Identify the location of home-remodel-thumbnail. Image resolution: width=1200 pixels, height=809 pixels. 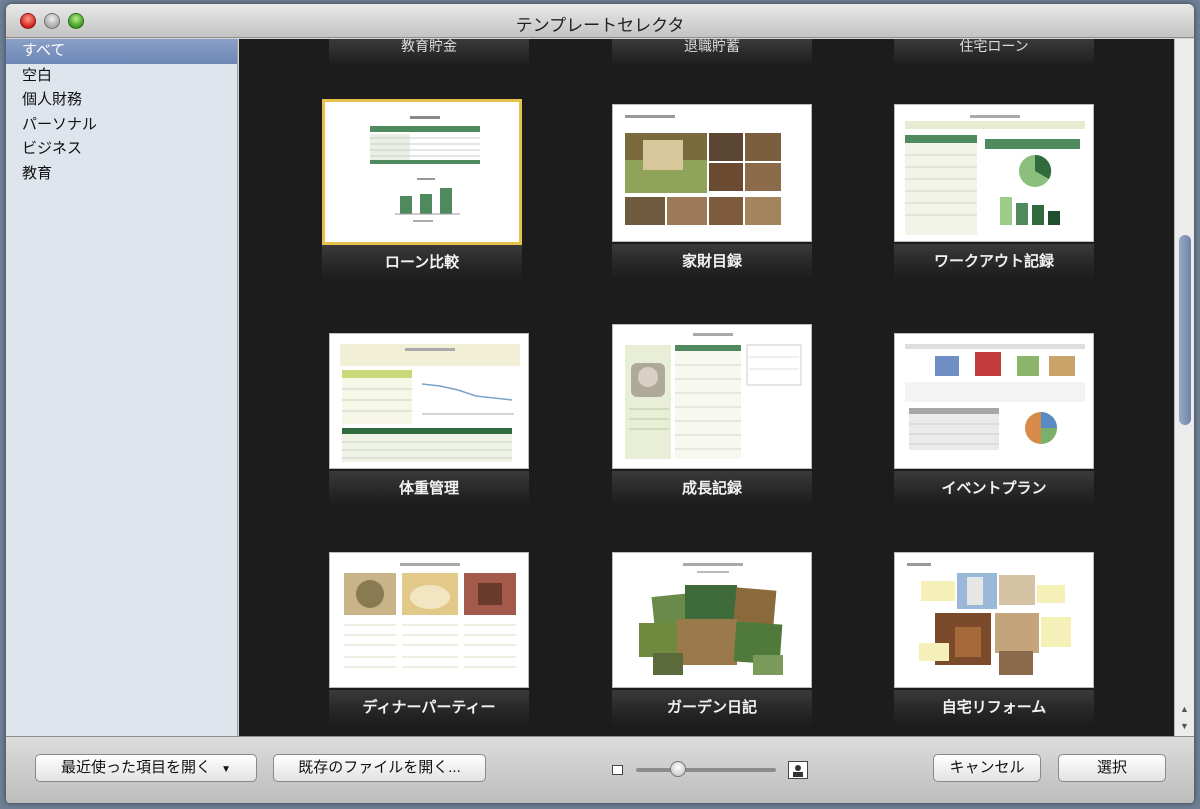
(994, 620).